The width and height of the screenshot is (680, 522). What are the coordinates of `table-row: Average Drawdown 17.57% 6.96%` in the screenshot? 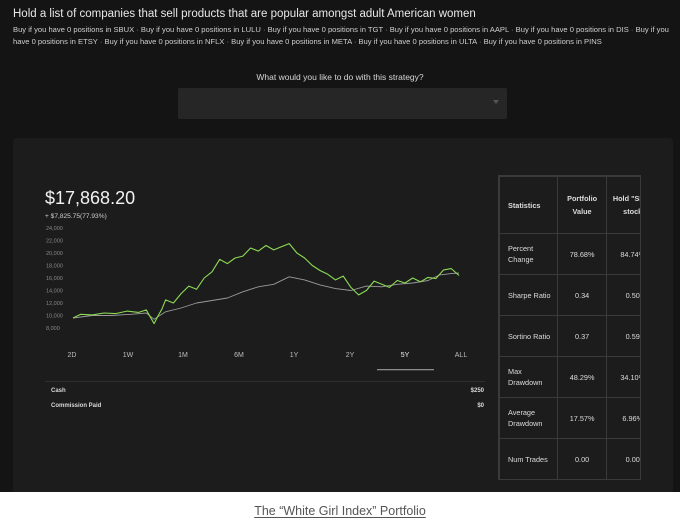 It's located at (569, 418).